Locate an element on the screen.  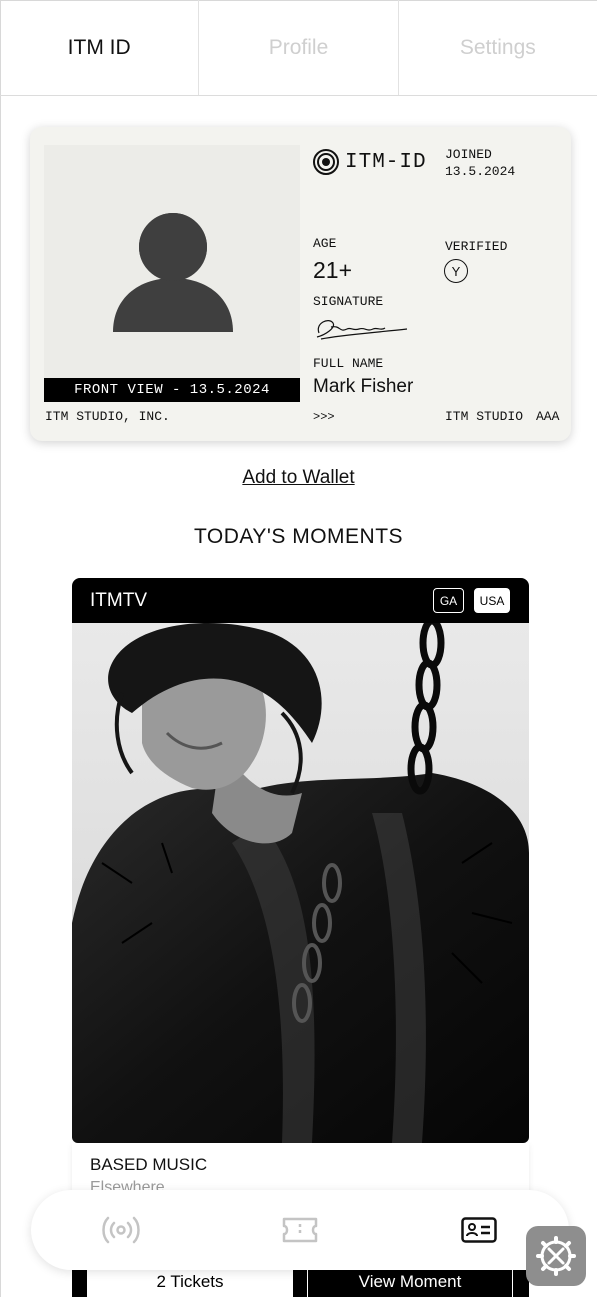
tab-bar: ITM ID Profile Settings is located at coordinates (298, 48).